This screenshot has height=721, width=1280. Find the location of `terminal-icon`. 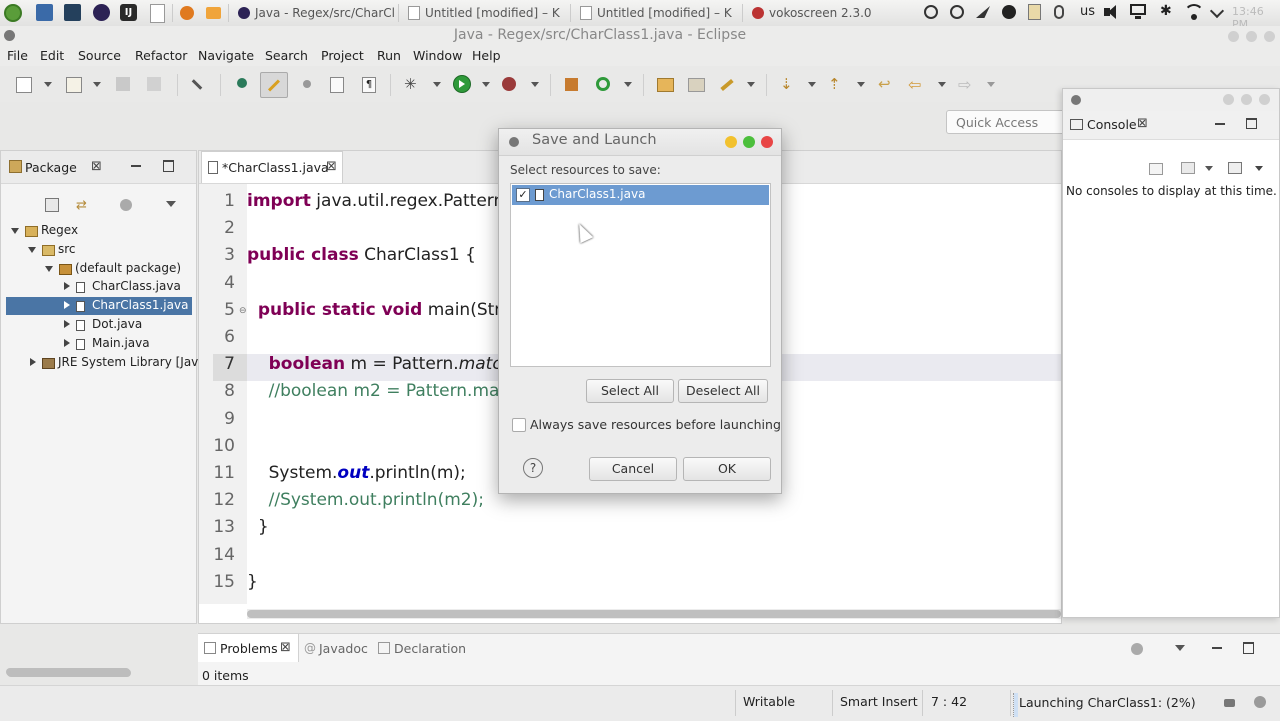

terminal-icon is located at coordinates (72, 12).